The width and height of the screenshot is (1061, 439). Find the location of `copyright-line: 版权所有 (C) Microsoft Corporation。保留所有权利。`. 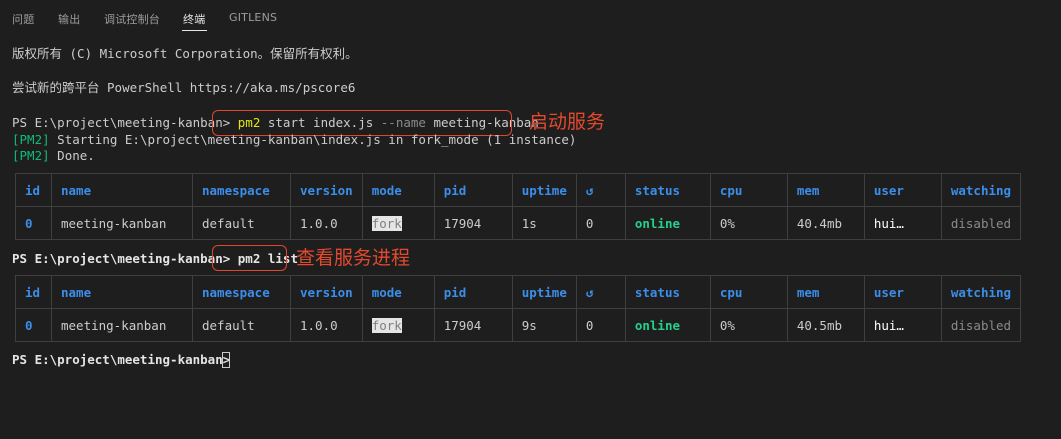

copyright-line: 版权所有 (C) Microsoft Corporation。保留所有权利。 is located at coordinates (185, 53).